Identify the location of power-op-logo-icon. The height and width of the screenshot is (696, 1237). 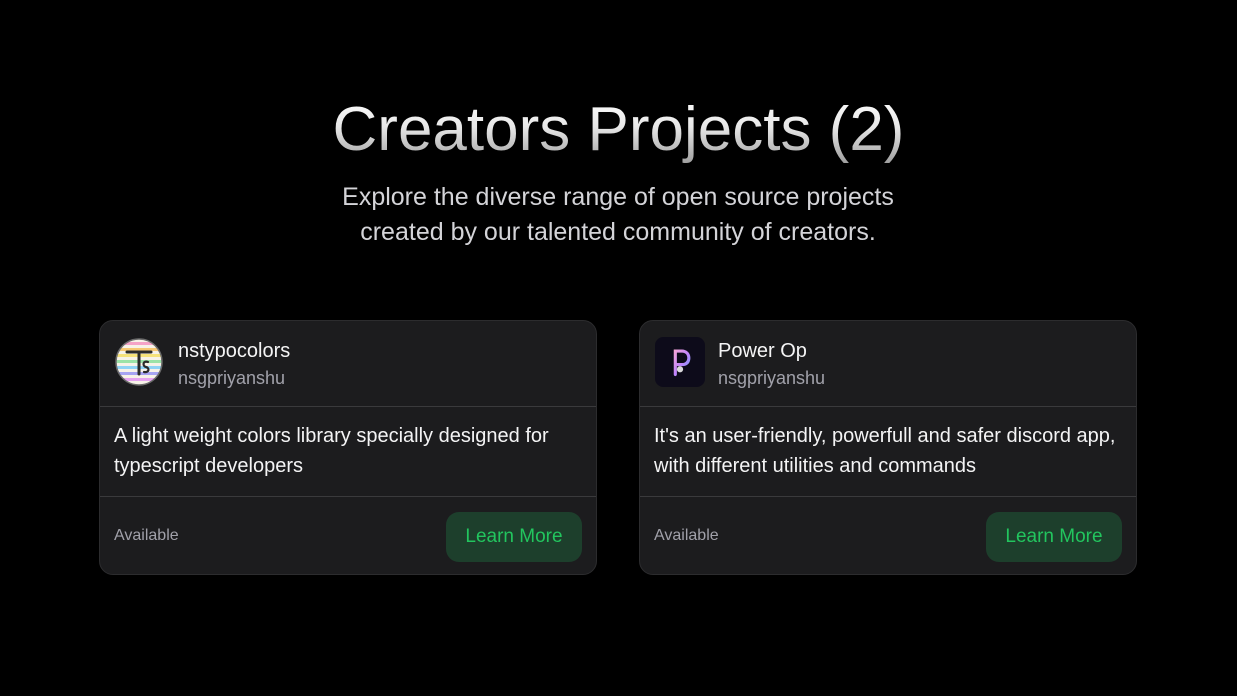
(680, 362).